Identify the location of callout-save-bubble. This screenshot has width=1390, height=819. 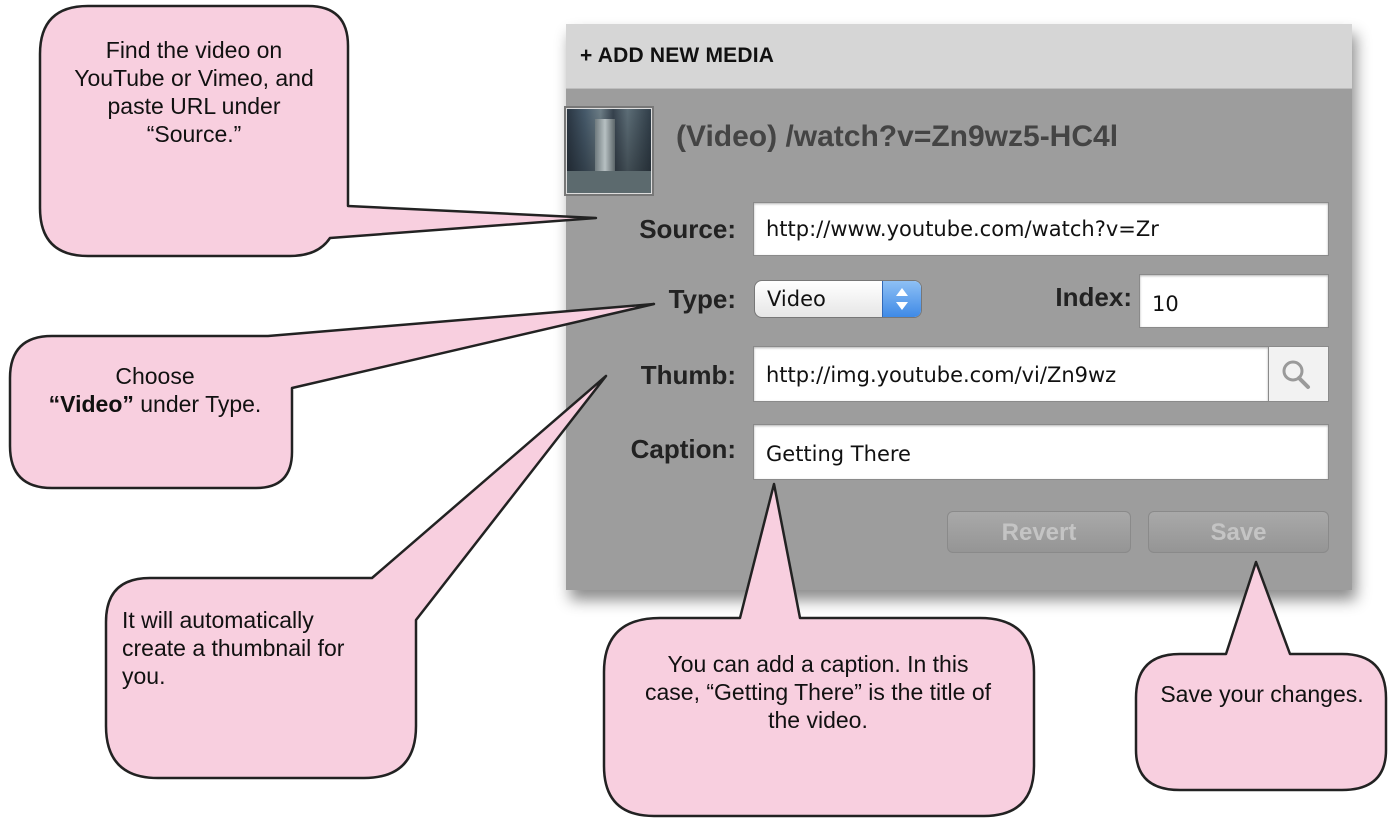
(1261, 676).